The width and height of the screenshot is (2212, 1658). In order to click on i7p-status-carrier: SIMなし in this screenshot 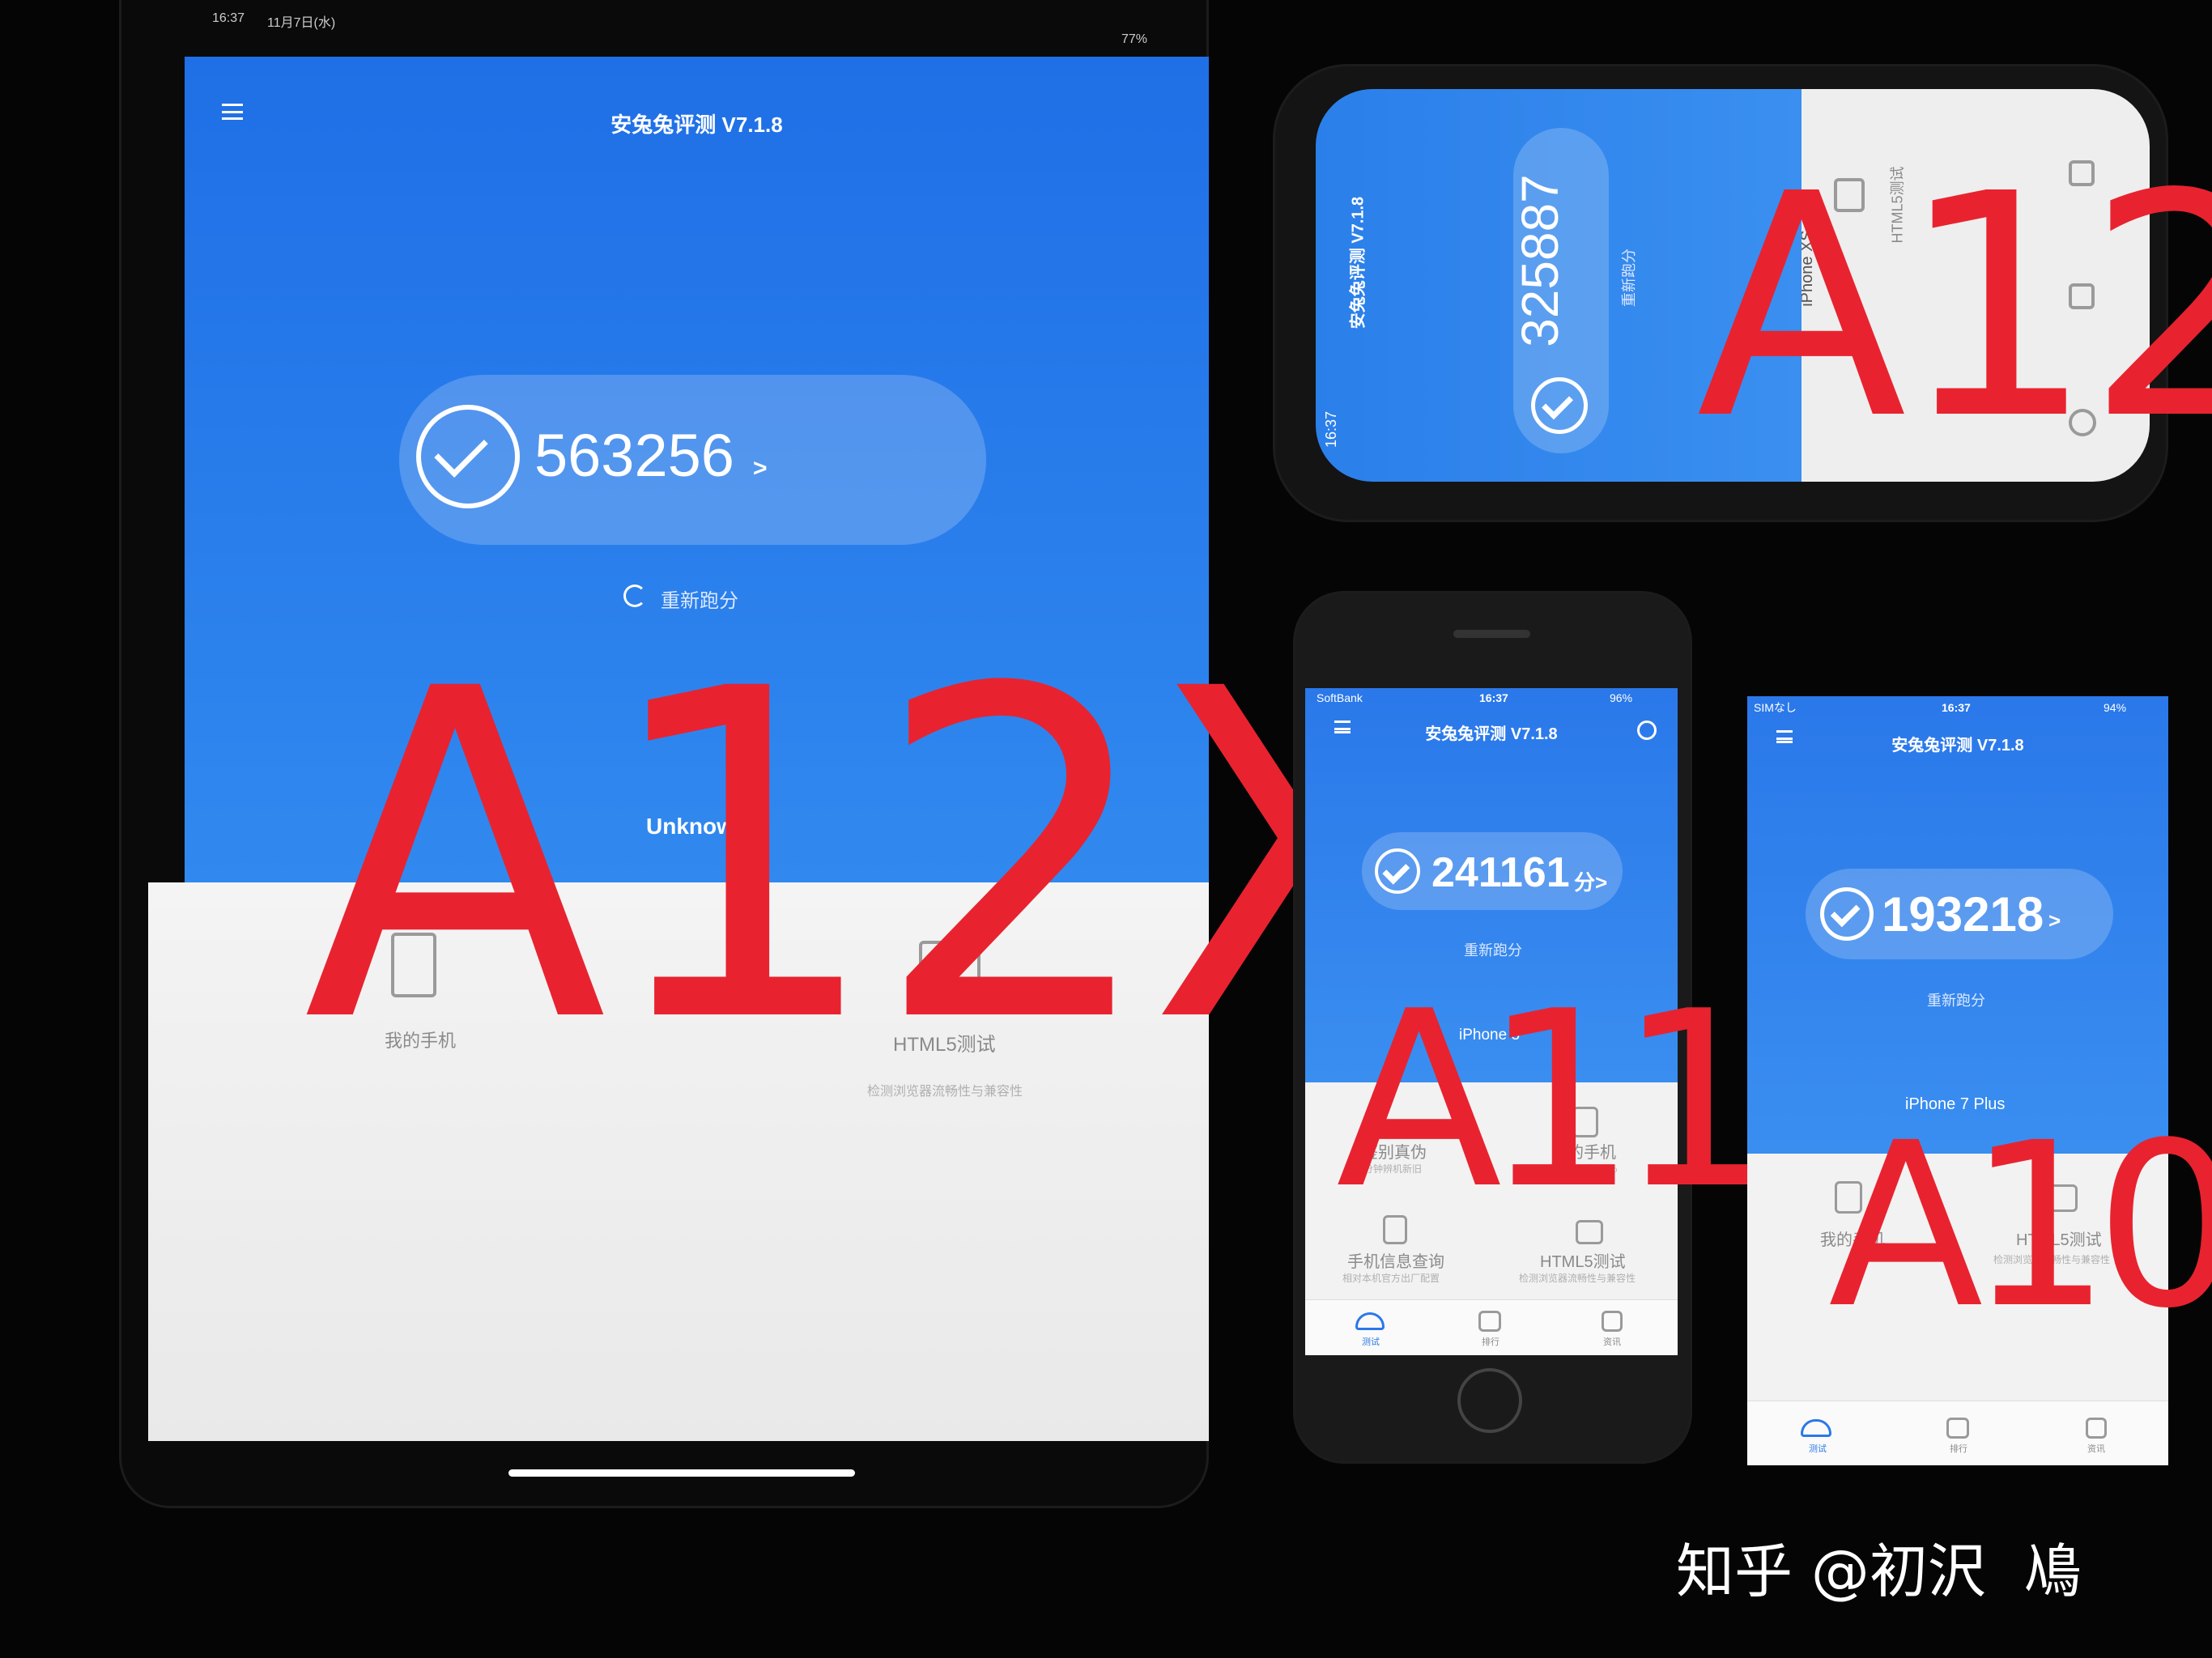, I will do `click(1776, 707)`.